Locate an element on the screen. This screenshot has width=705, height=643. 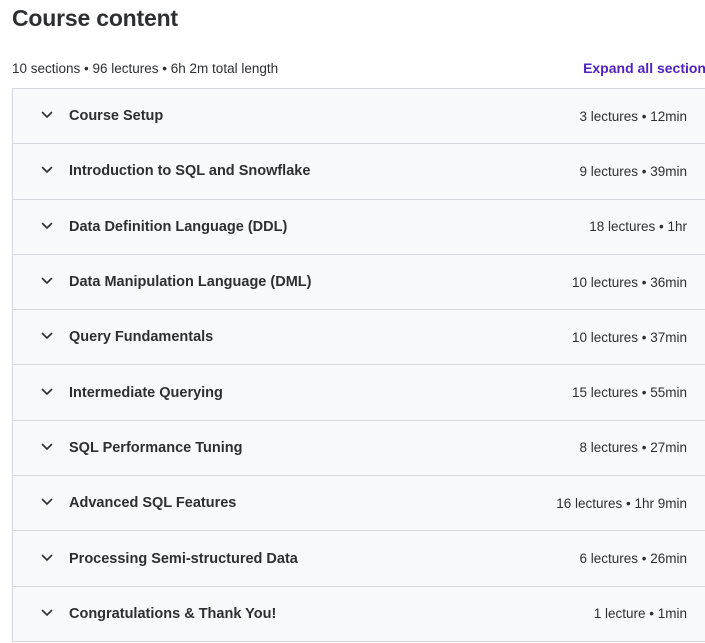
section-meta: 16 lectures • 1hr 9min is located at coordinates (621, 503).